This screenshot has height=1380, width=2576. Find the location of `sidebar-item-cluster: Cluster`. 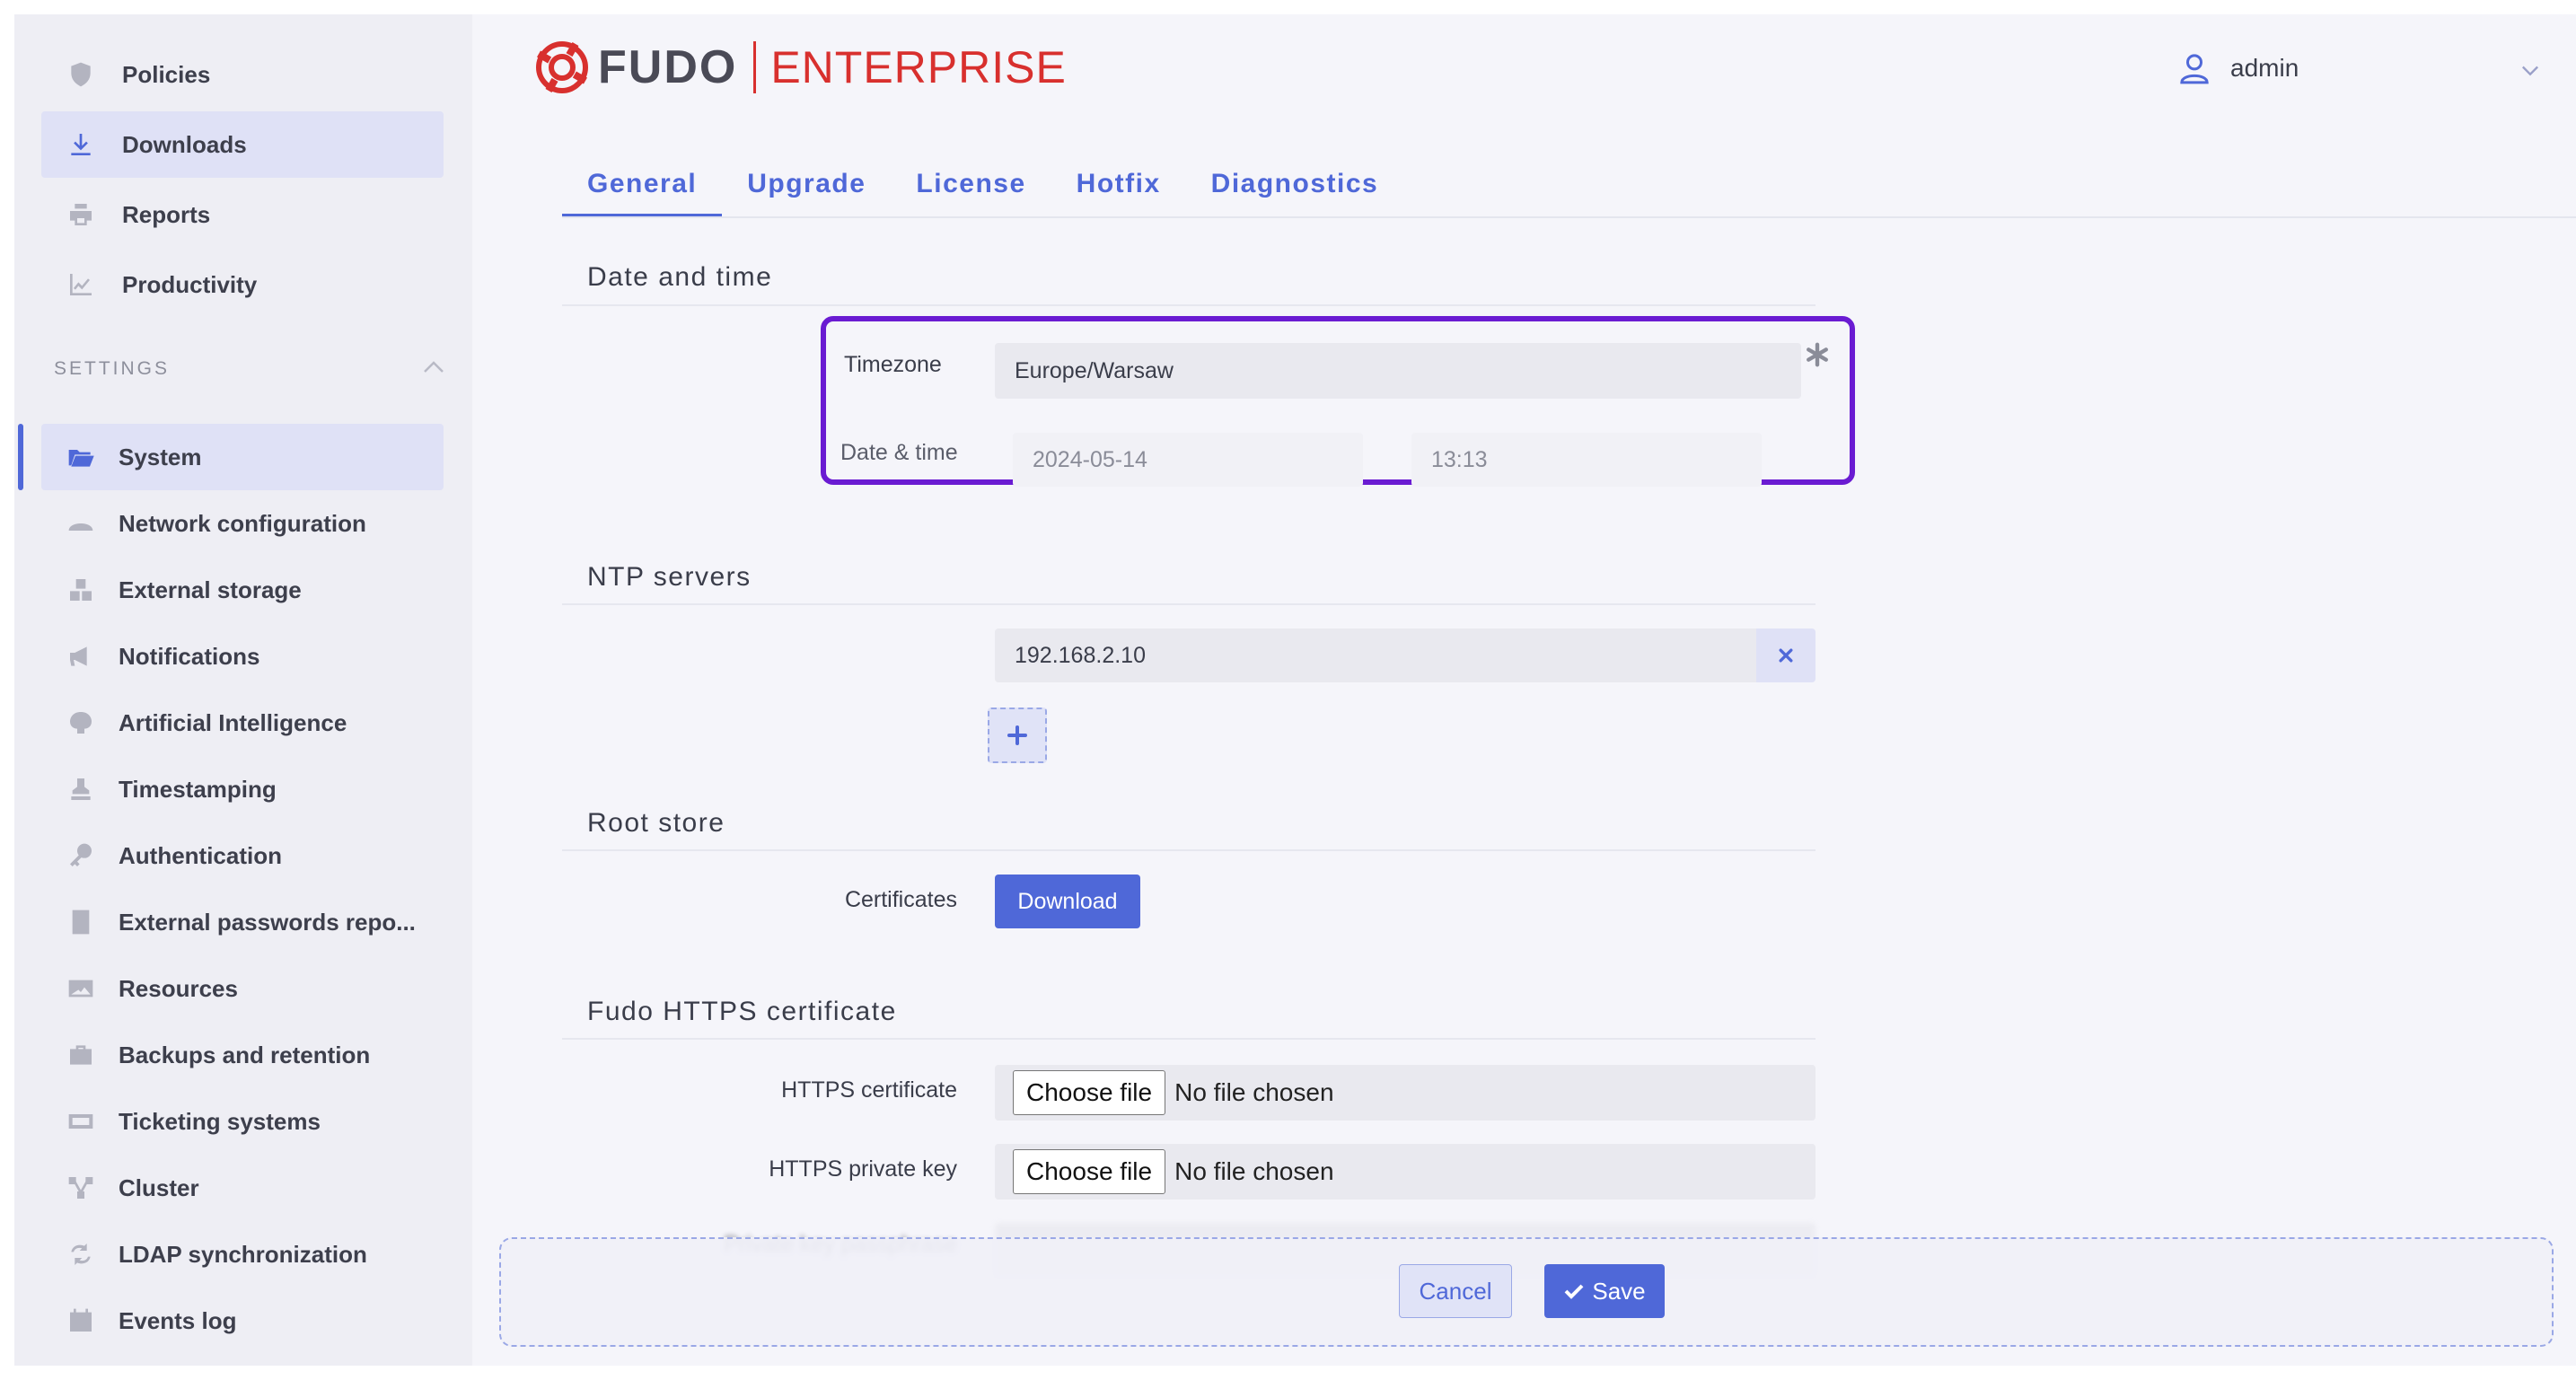

sidebar-item-cluster: Cluster is located at coordinates (242, 1188).